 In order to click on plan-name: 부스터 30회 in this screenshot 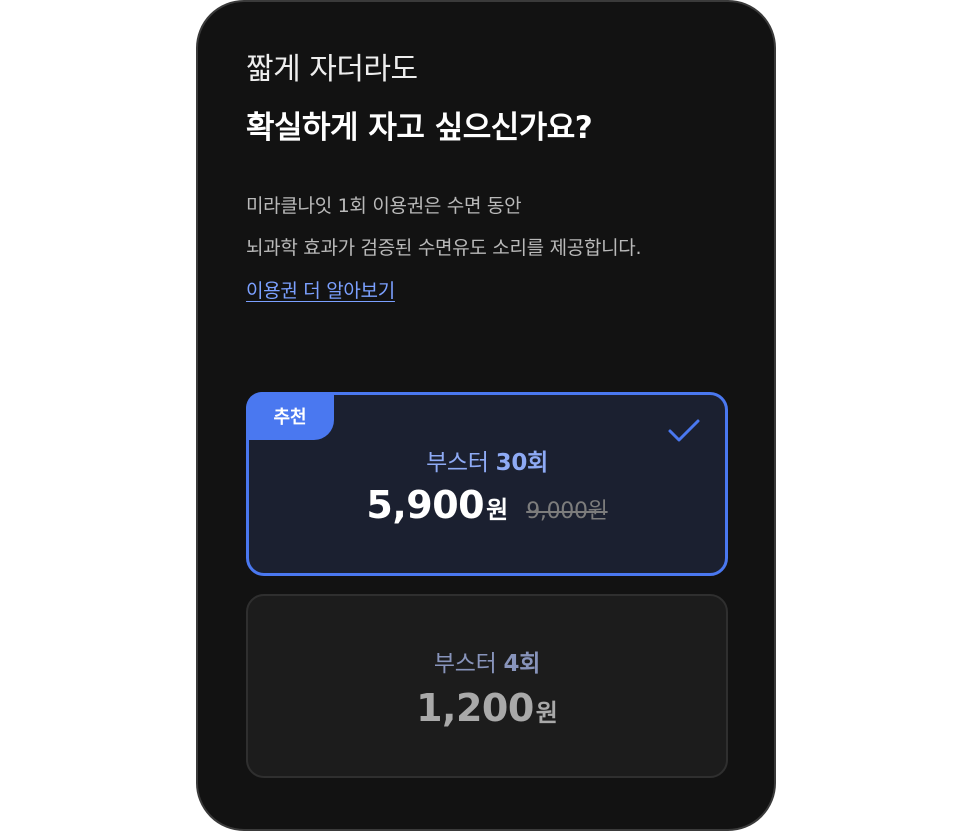, I will do `click(487, 460)`.